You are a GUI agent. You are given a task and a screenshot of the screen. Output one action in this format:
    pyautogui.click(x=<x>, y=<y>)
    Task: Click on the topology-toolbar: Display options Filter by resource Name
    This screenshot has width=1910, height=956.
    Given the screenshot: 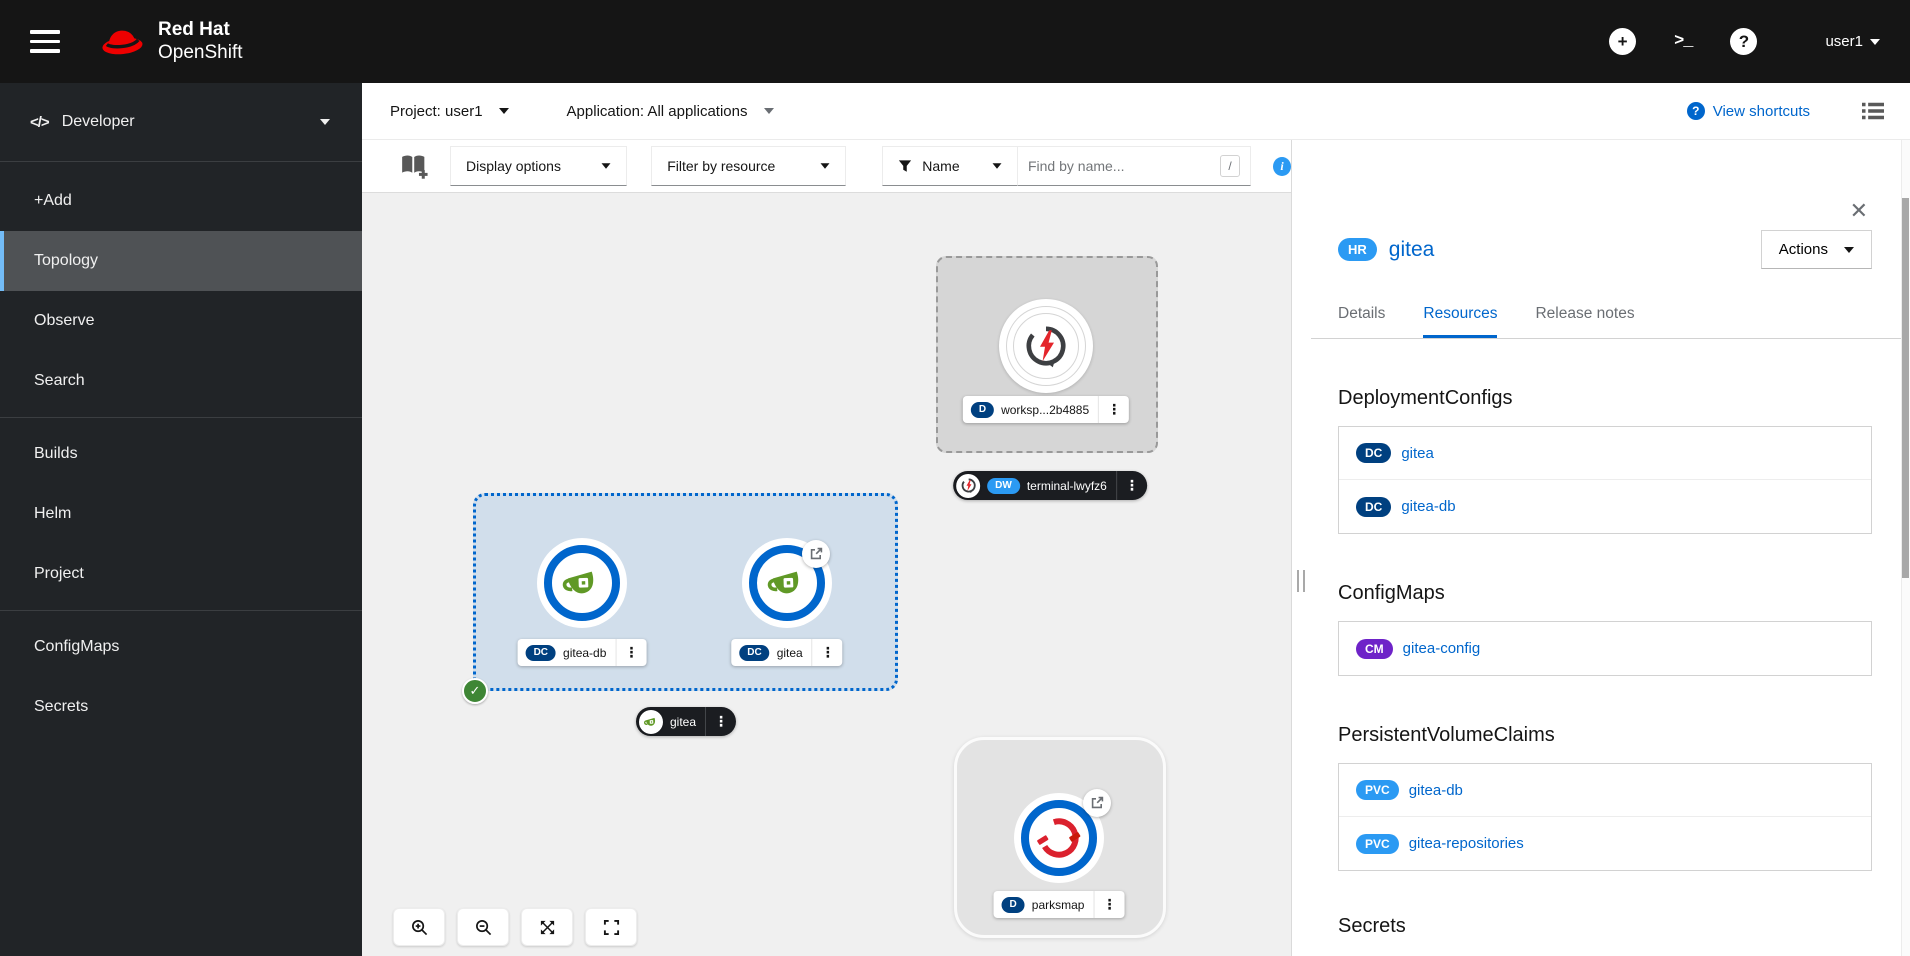 What is the action you would take?
    pyautogui.click(x=826, y=166)
    